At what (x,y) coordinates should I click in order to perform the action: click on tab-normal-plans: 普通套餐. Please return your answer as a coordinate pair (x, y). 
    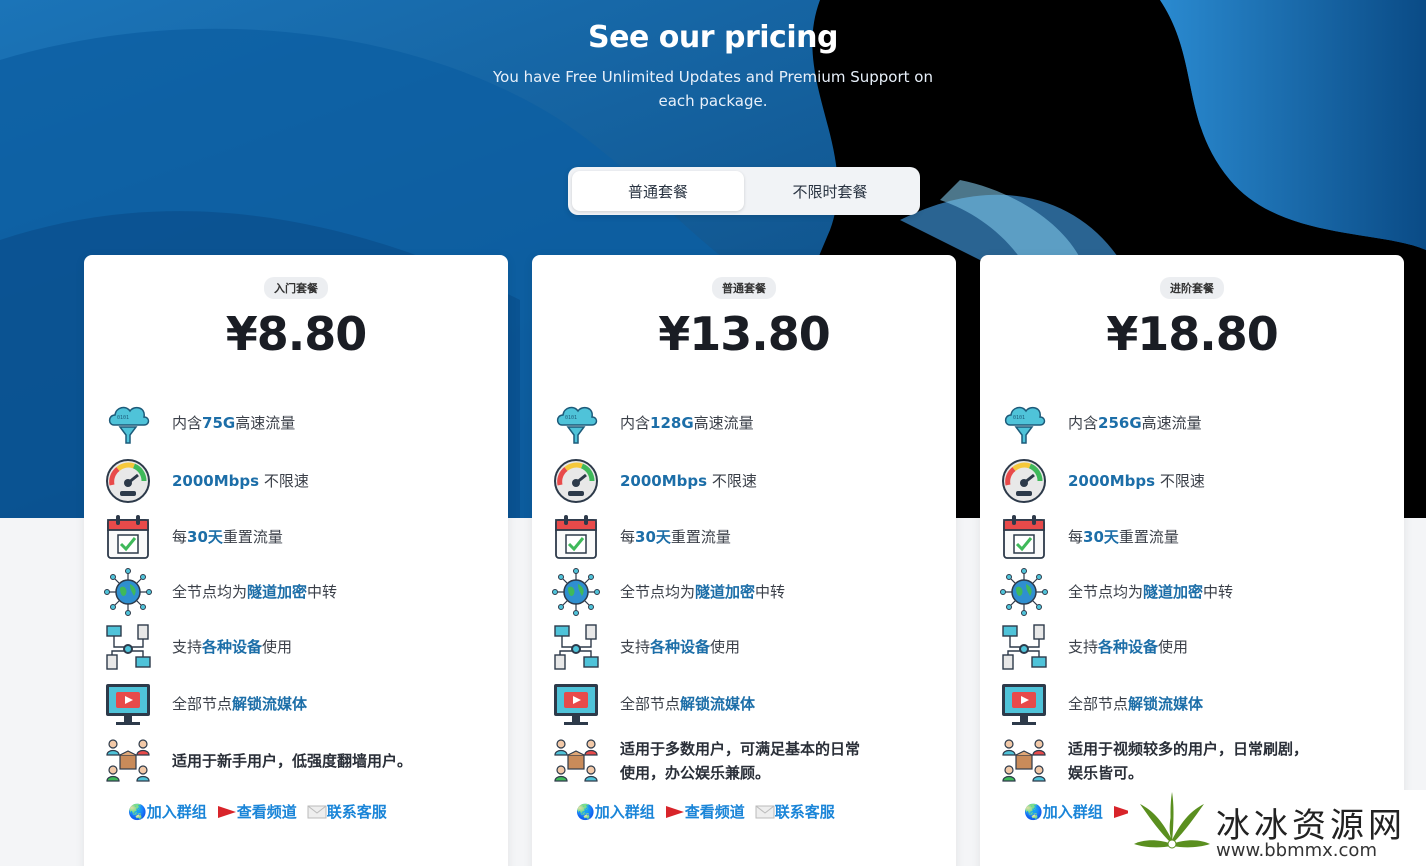
    Looking at the image, I should click on (658, 191).